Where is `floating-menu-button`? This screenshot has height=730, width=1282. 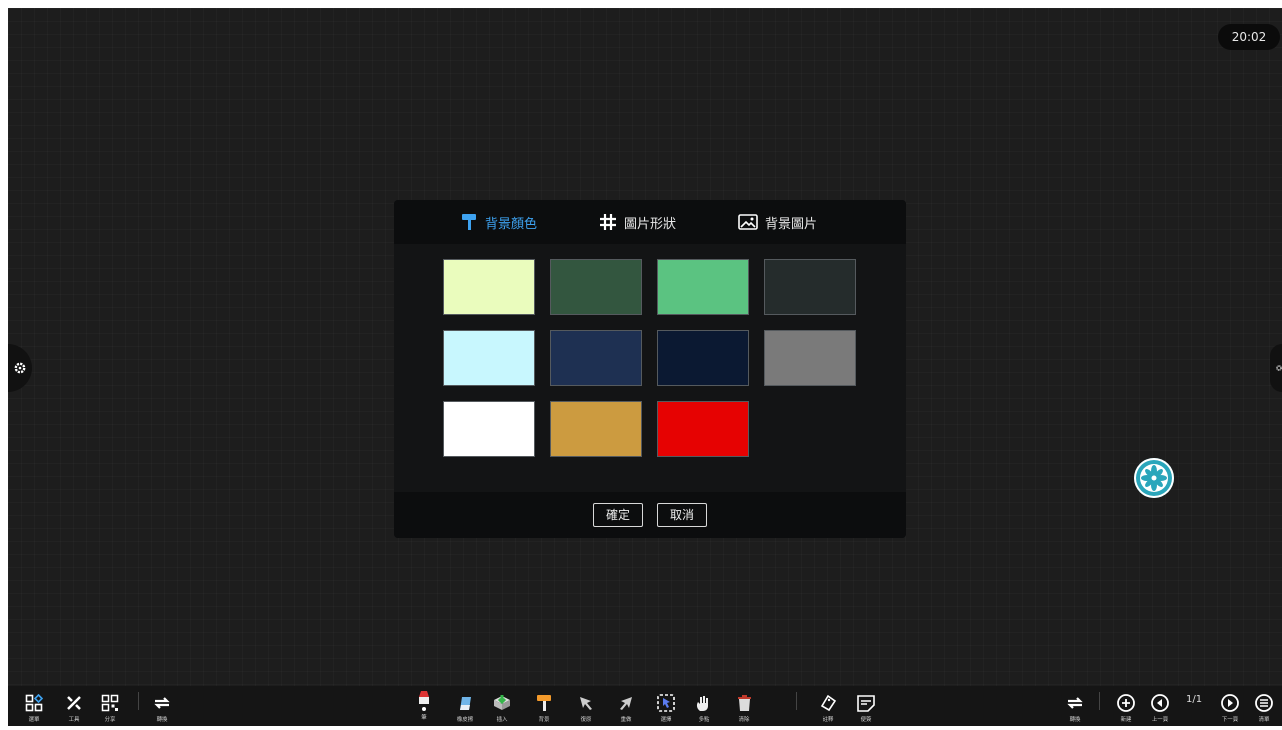 floating-menu-button is located at coordinates (1154, 478).